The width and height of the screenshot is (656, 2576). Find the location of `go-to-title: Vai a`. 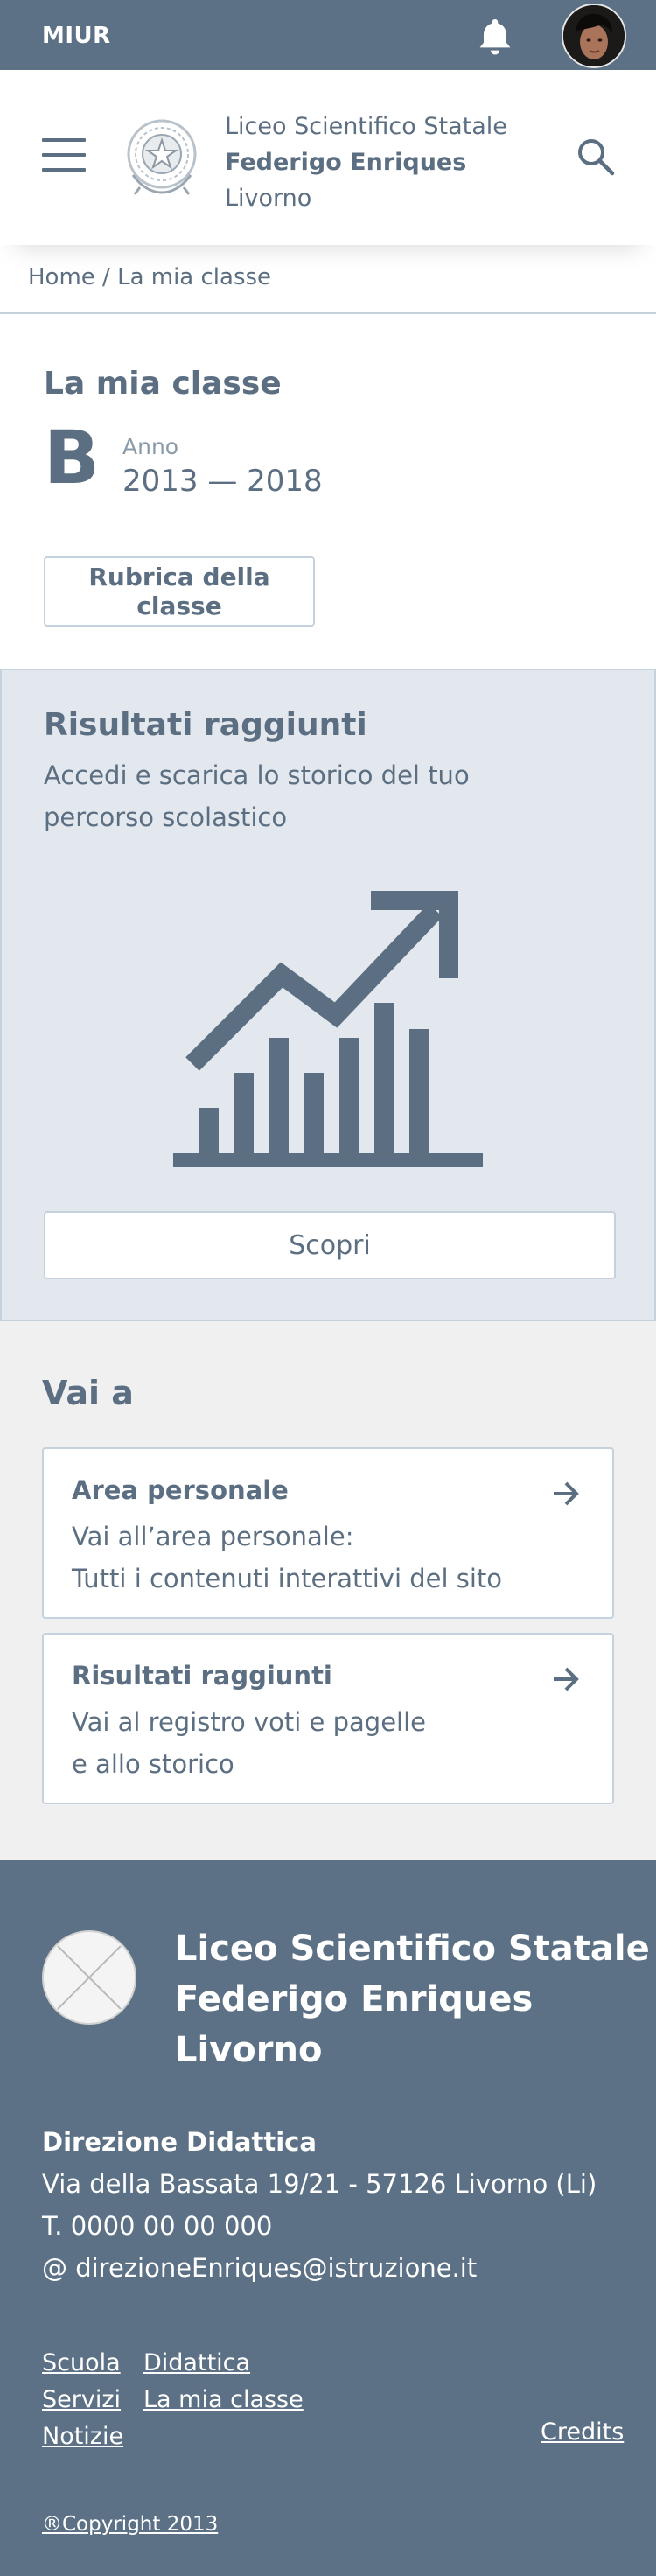

go-to-title: Vai a is located at coordinates (88, 1393).